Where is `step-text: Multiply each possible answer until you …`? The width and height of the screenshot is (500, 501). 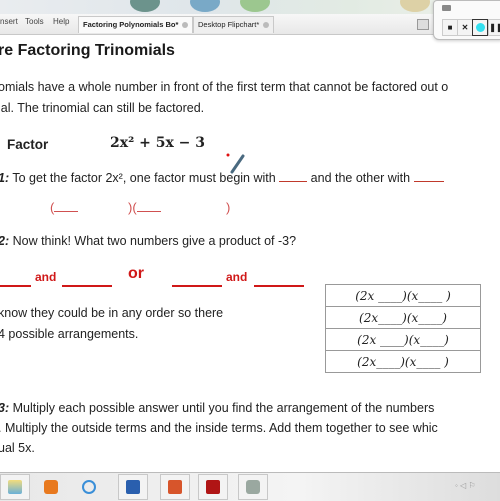
step-text: Multiply each possible answer until you … is located at coordinates (222, 408).